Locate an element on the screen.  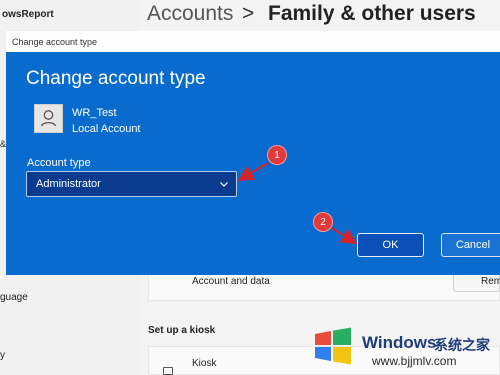
dialog-heading: Change account type is located at coordinates (116, 78).